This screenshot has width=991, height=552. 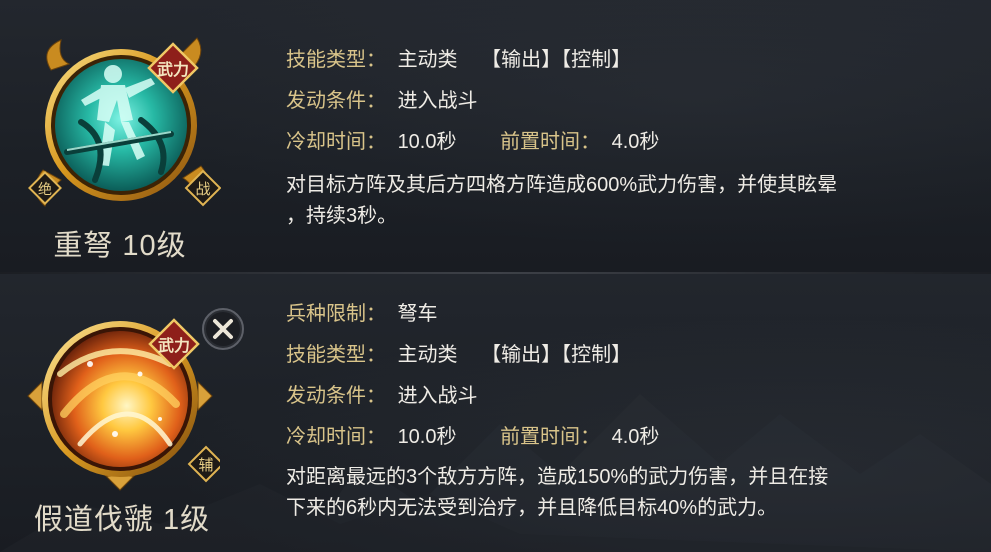 I want to click on svg-text: 绝, so click(x=45, y=190).